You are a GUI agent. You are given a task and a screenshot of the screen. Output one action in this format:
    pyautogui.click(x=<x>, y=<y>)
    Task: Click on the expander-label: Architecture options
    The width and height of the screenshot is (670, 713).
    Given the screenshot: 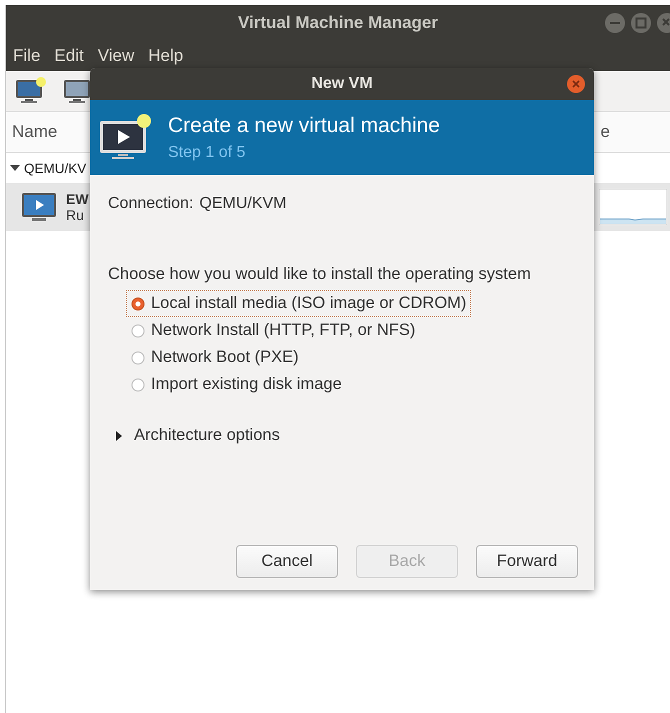 What is the action you would take?
    pyautogui.click(x=207, y=435)
    